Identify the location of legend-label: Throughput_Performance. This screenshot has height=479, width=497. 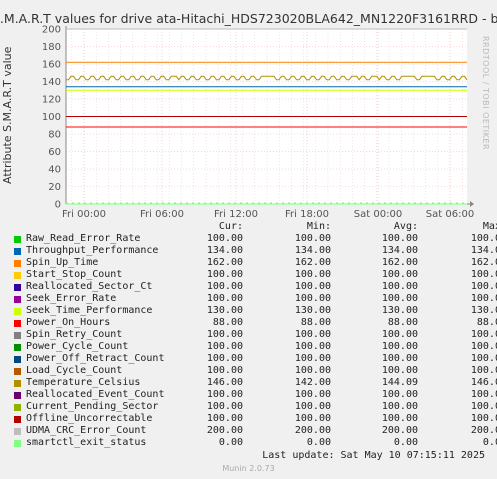
(92, 250).